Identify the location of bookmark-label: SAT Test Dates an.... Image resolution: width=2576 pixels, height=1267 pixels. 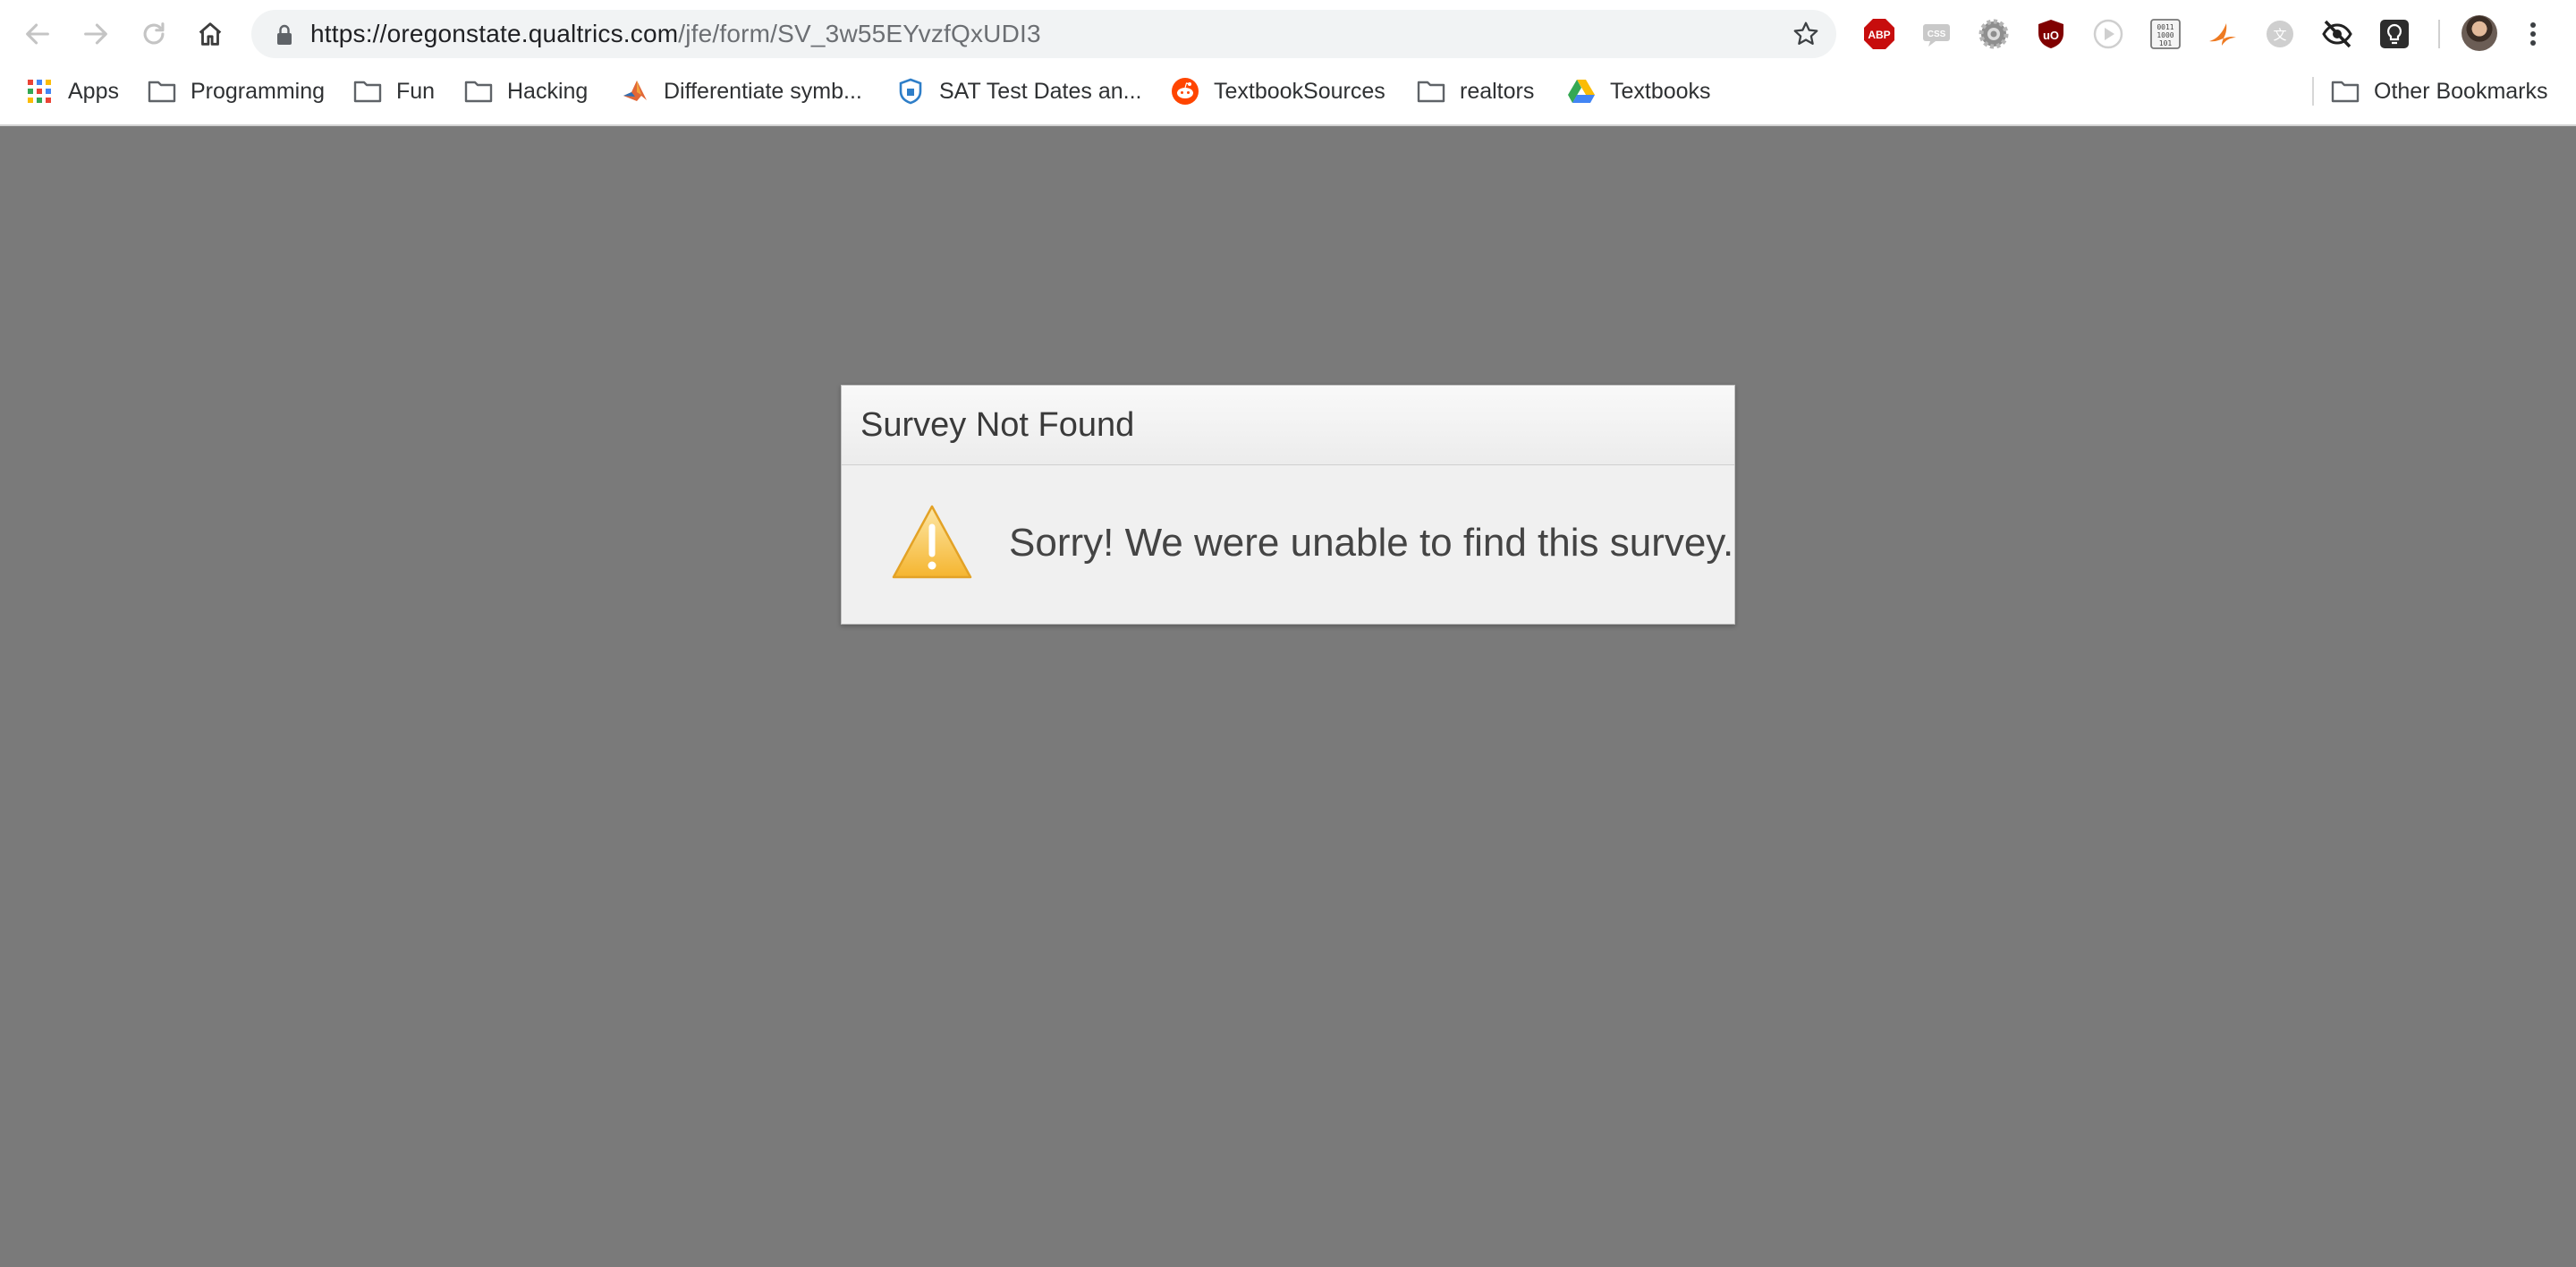
(1040, 91).